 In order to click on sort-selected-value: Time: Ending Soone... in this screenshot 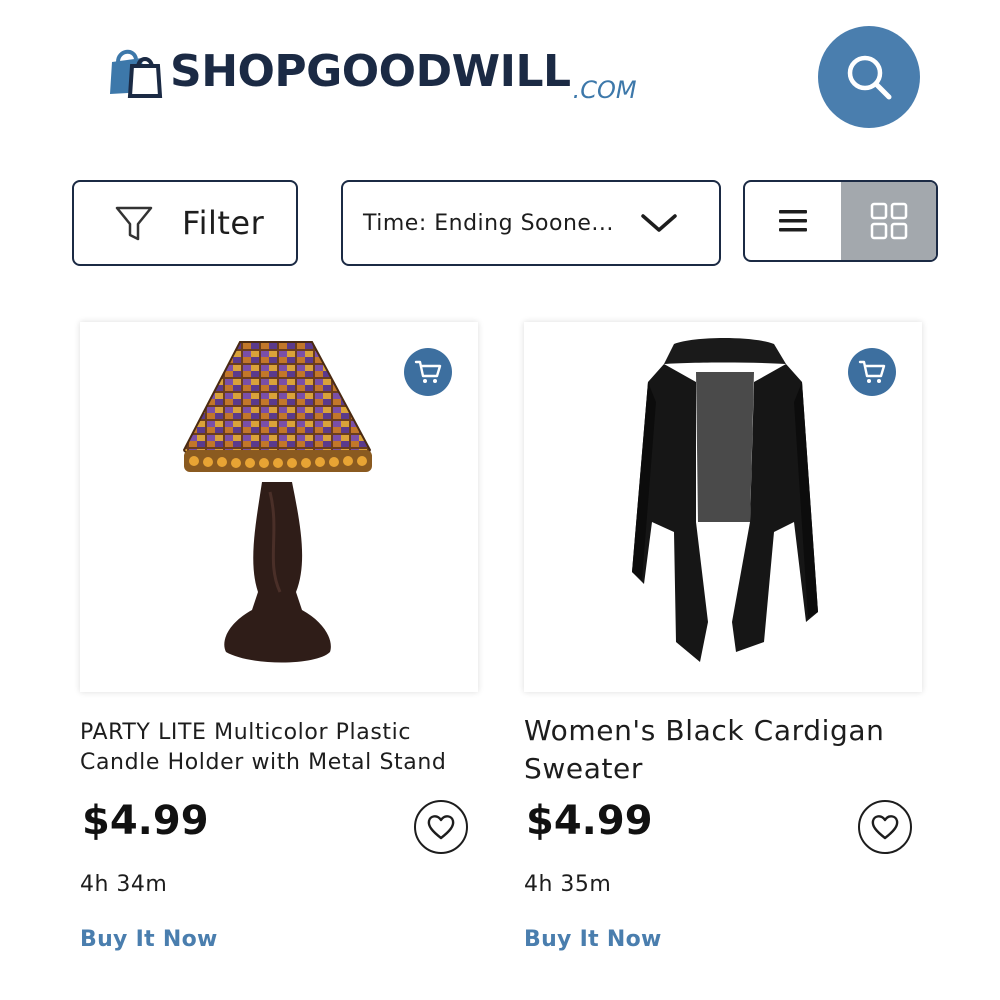, I will do `click(488, 223)`.